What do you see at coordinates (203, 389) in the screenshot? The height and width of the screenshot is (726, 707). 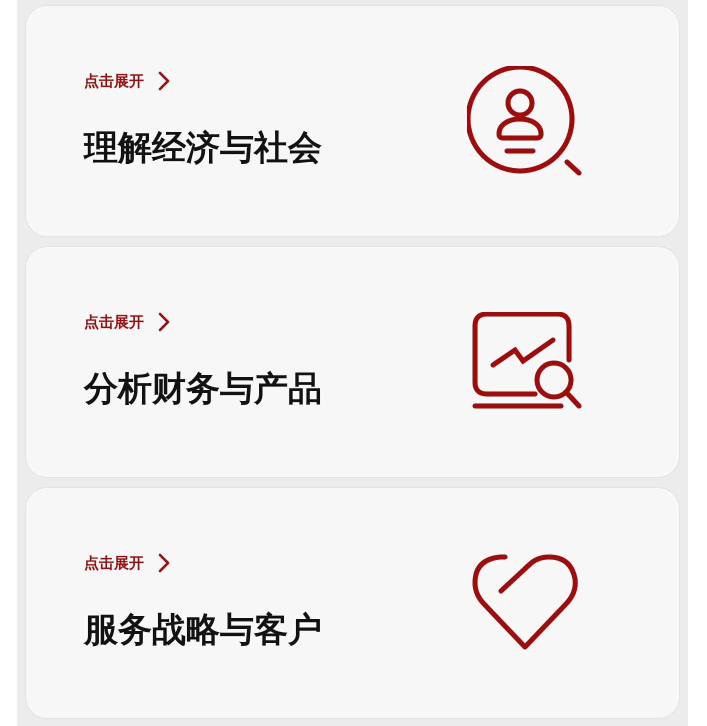 I see `card-title: 分析财务与产品` at bounding box center [203, 389].